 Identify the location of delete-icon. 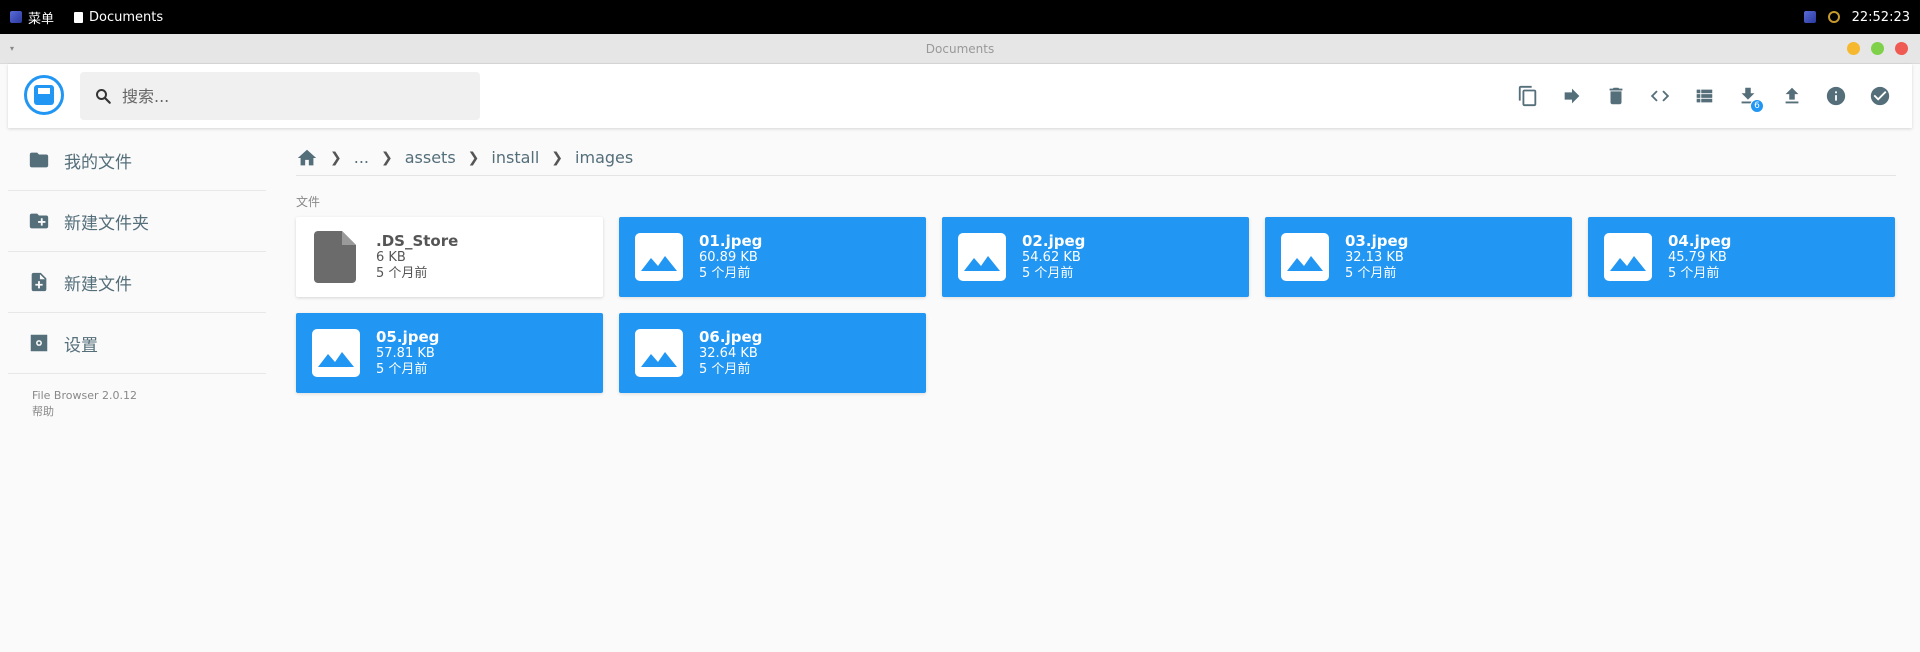
(1616, 96).